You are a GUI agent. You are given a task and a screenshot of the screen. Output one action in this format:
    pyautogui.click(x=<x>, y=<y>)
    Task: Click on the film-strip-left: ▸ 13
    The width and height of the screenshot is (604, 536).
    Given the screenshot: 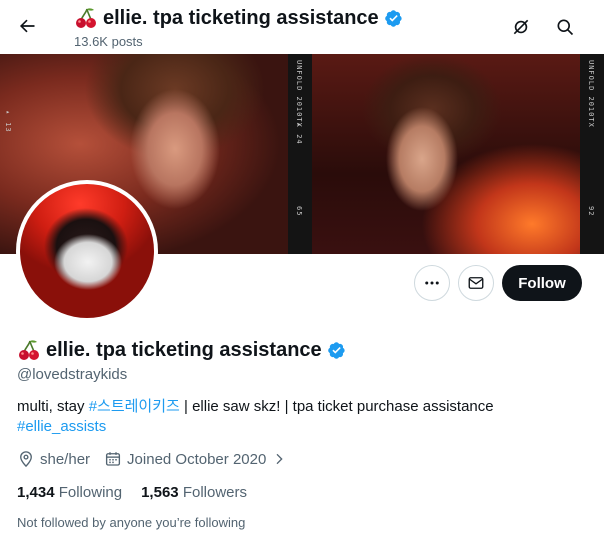 What is the action you would take?
    pyautogui.click(x=9, y=154)
    